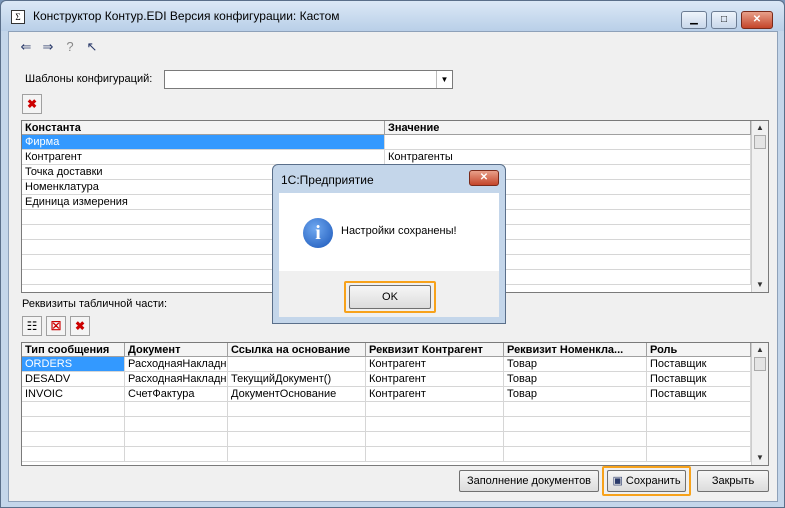  I want to click on cell-value, so click(568, 142).